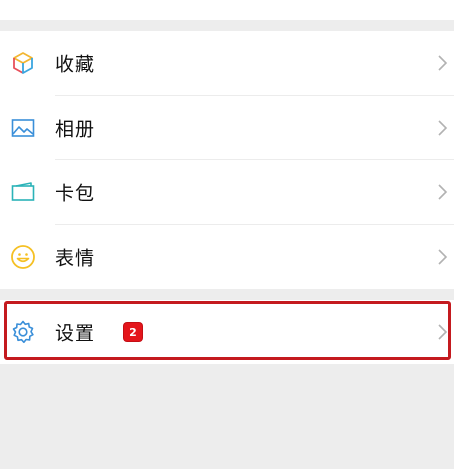  Describe the element at coordinates (133, 332) in the screenshot. I see `notification-badge: 2` at that location.